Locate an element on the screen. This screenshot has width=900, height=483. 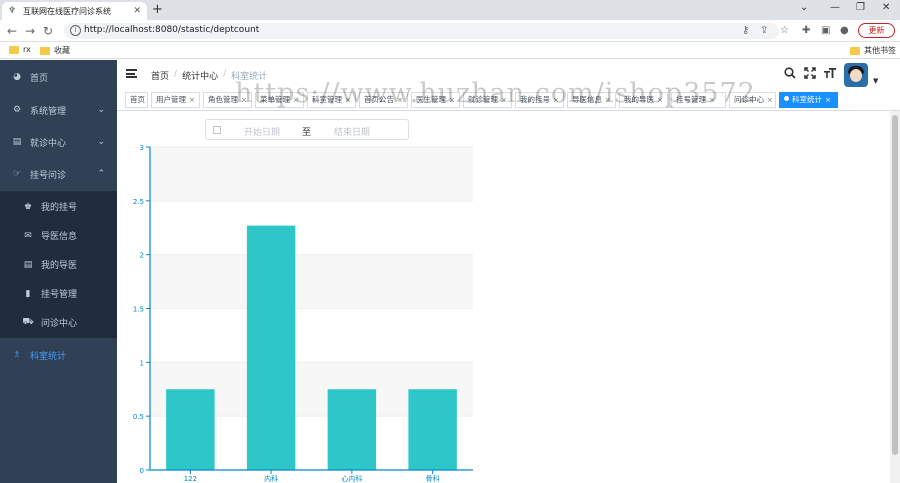
breadcrumb-item: 首页 is located at coordinates (160, 75).